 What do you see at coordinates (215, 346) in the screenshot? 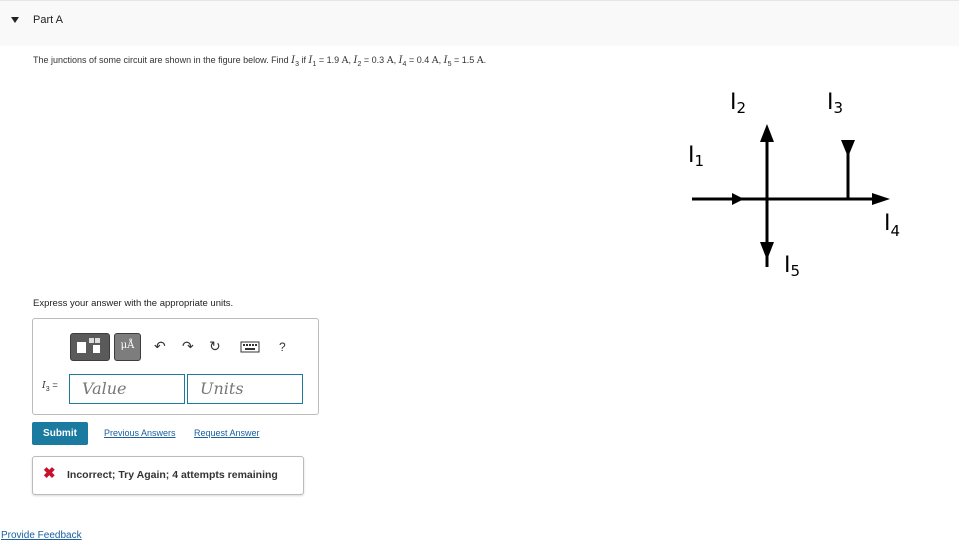
I see `reset-icon: ↻` at bounding box center [215, 346].